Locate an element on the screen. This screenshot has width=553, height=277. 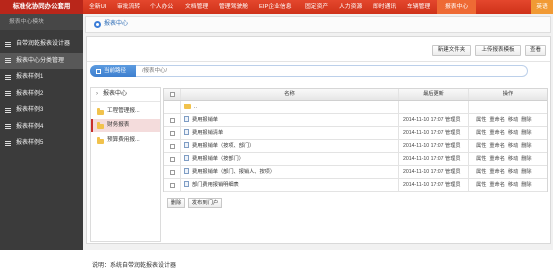
nav-item-instant-messaging: 即时通讯 is located at coordinates (384, 7).